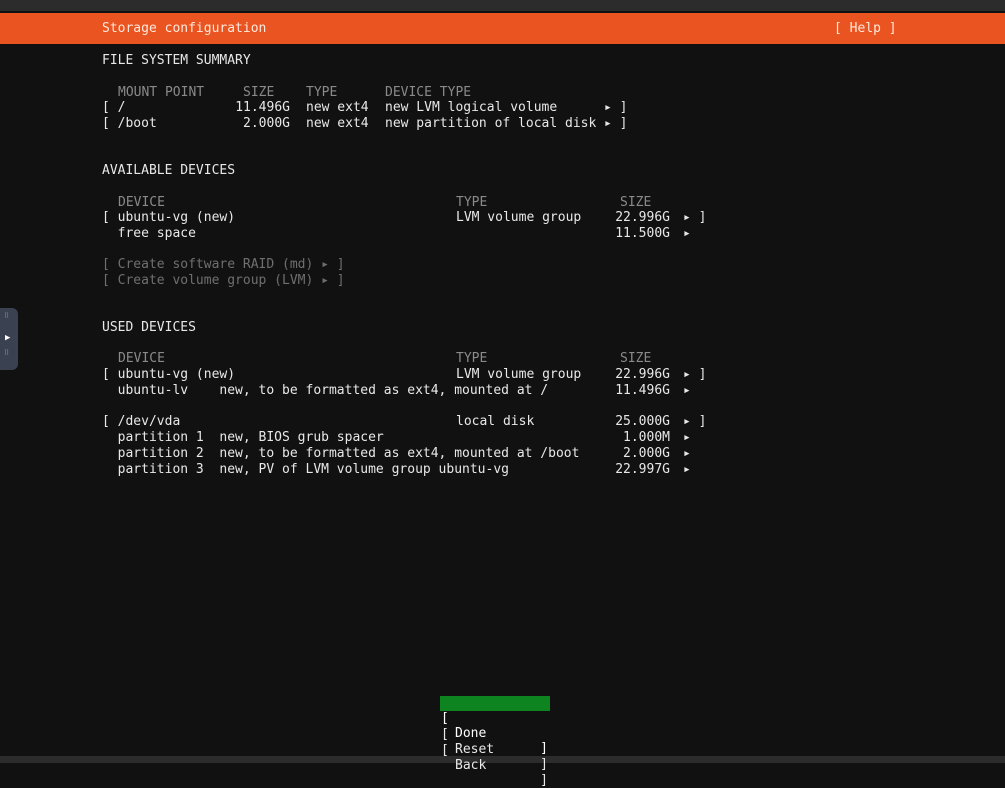 The width and height of the screenshot is (1005, 788). Describe the element at coordinates (491, 123) in the screenshot. I see `fs-row-device-type: new partition of local disk` at that location.